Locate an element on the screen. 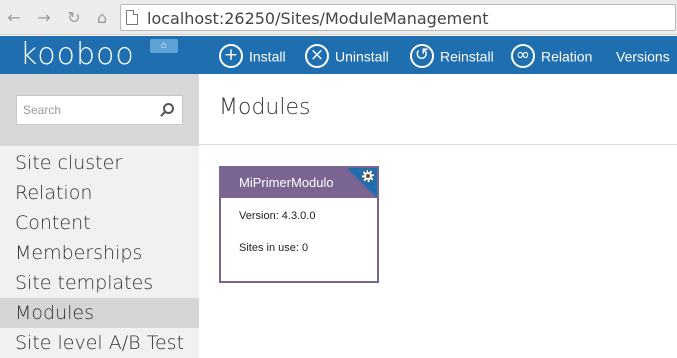 This screenshot has height=358, width=677. search-placeholder: Search is located at coordinates (42, 110).